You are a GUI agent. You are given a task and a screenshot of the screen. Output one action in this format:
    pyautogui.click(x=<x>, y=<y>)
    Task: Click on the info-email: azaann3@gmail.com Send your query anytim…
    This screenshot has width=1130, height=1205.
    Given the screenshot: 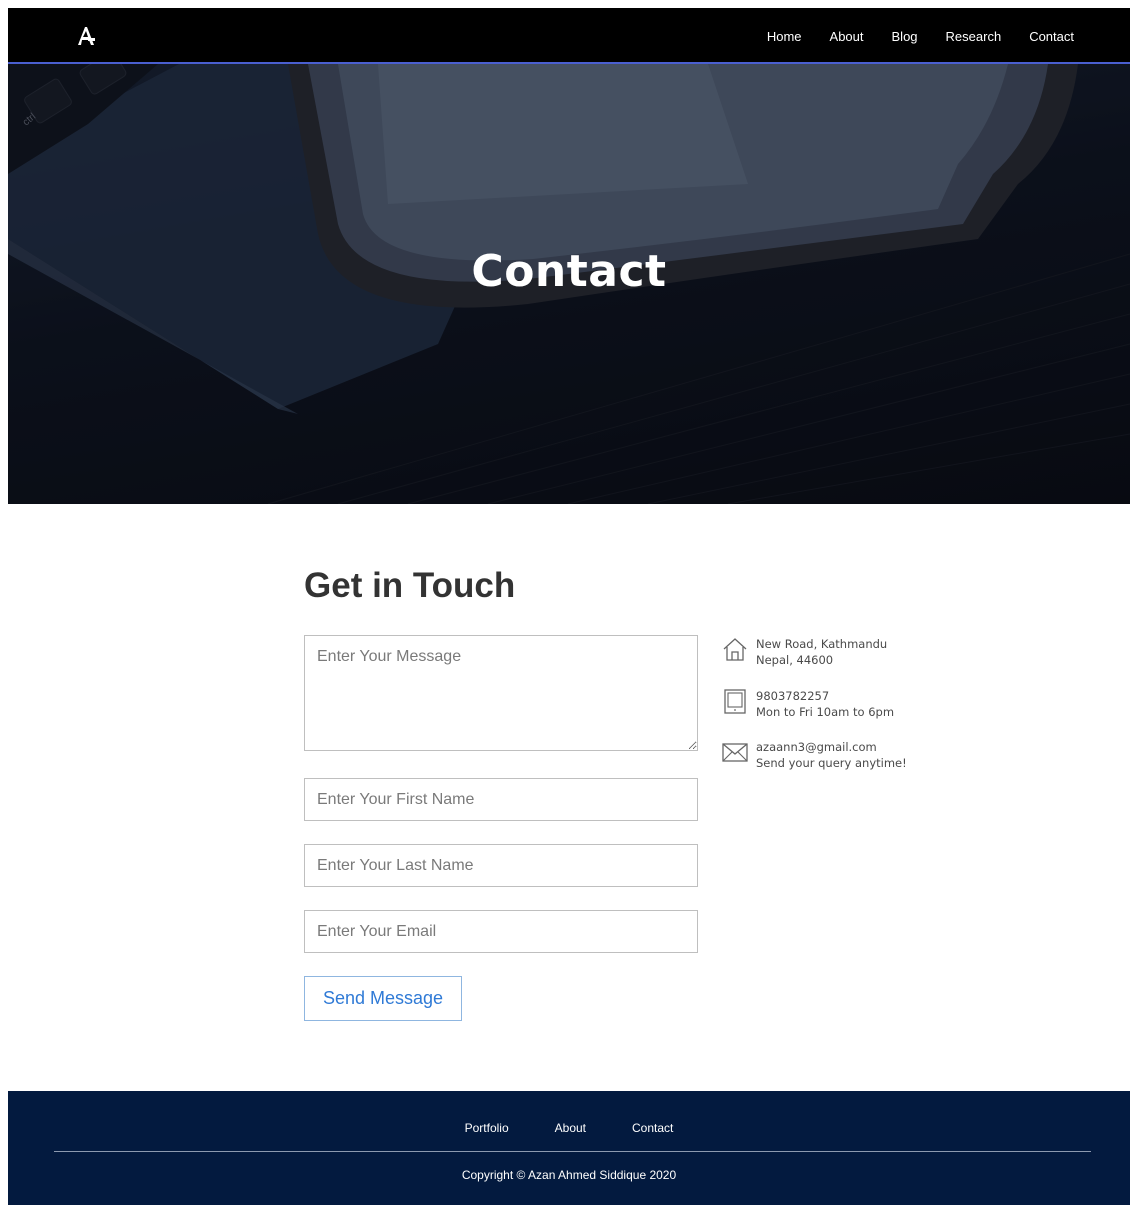 What is the action you would take?
    pyautogui.click(x=814, y=755)
    